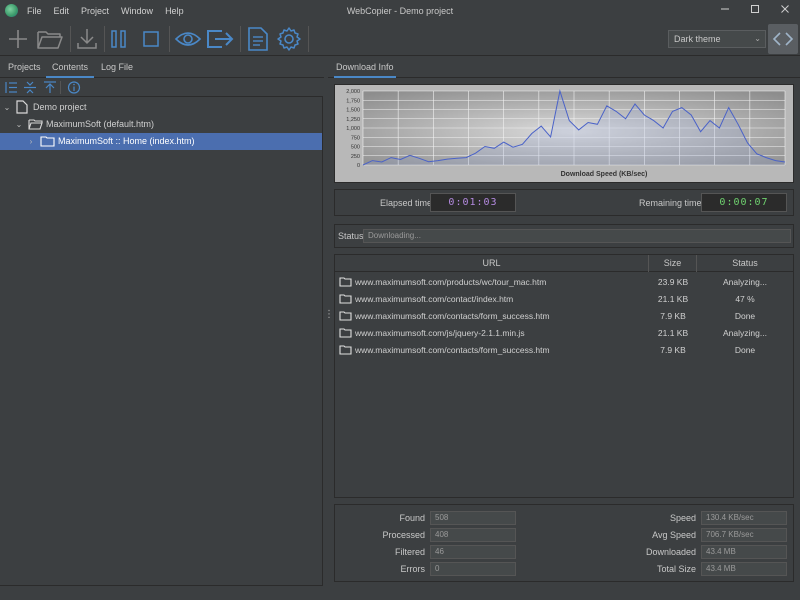  I want to click on speed-label: Speed, so click(682, 518).